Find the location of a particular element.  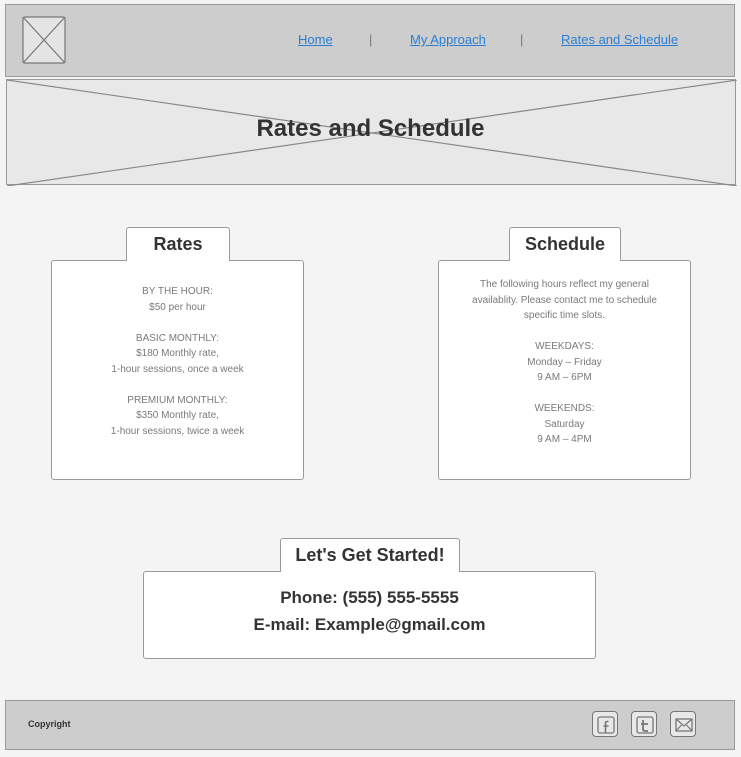

mail-icon is located at coordinates (683, 724).